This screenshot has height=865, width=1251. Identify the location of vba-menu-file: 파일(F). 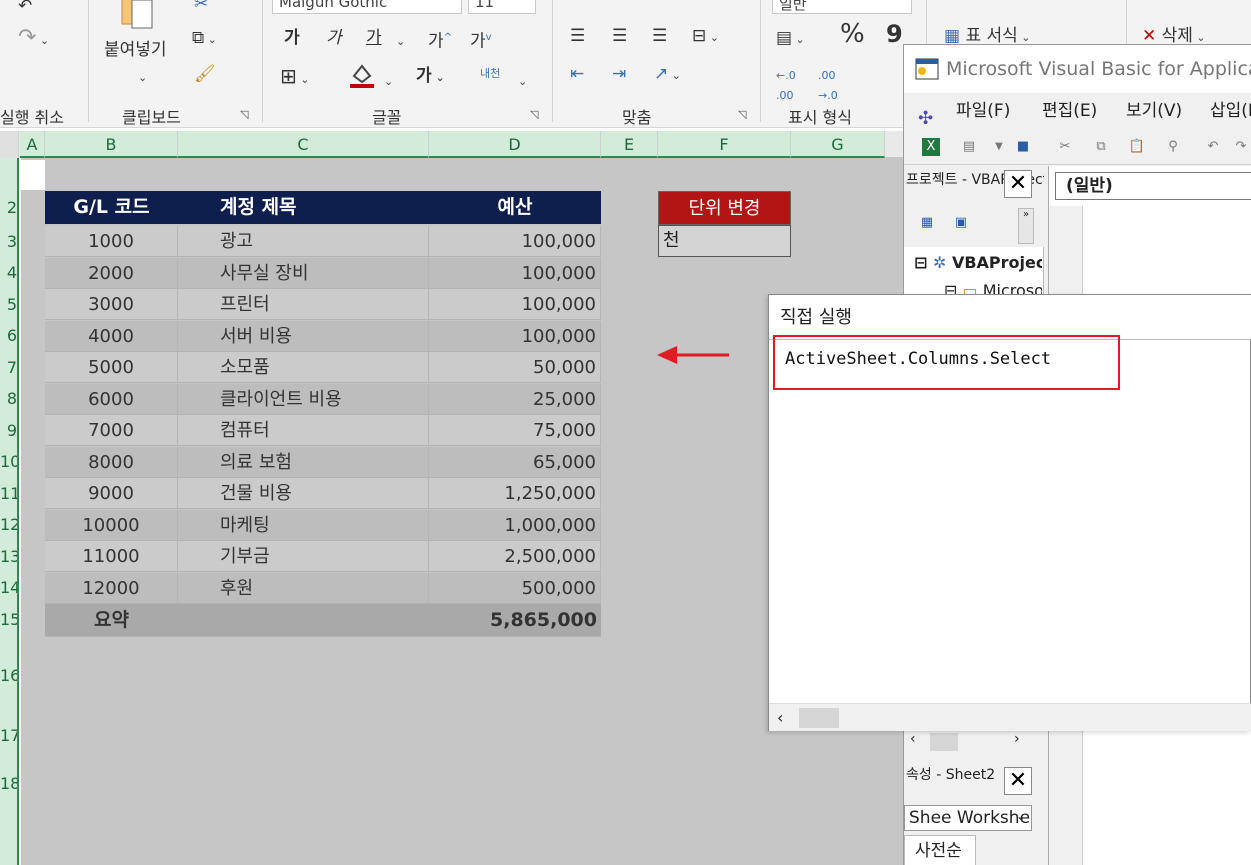
(983, 111).